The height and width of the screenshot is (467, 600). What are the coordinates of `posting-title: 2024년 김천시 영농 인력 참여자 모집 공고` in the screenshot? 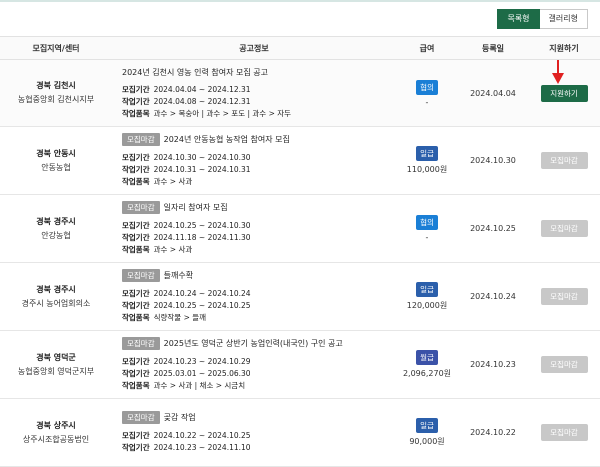 It's located at (195, 72).